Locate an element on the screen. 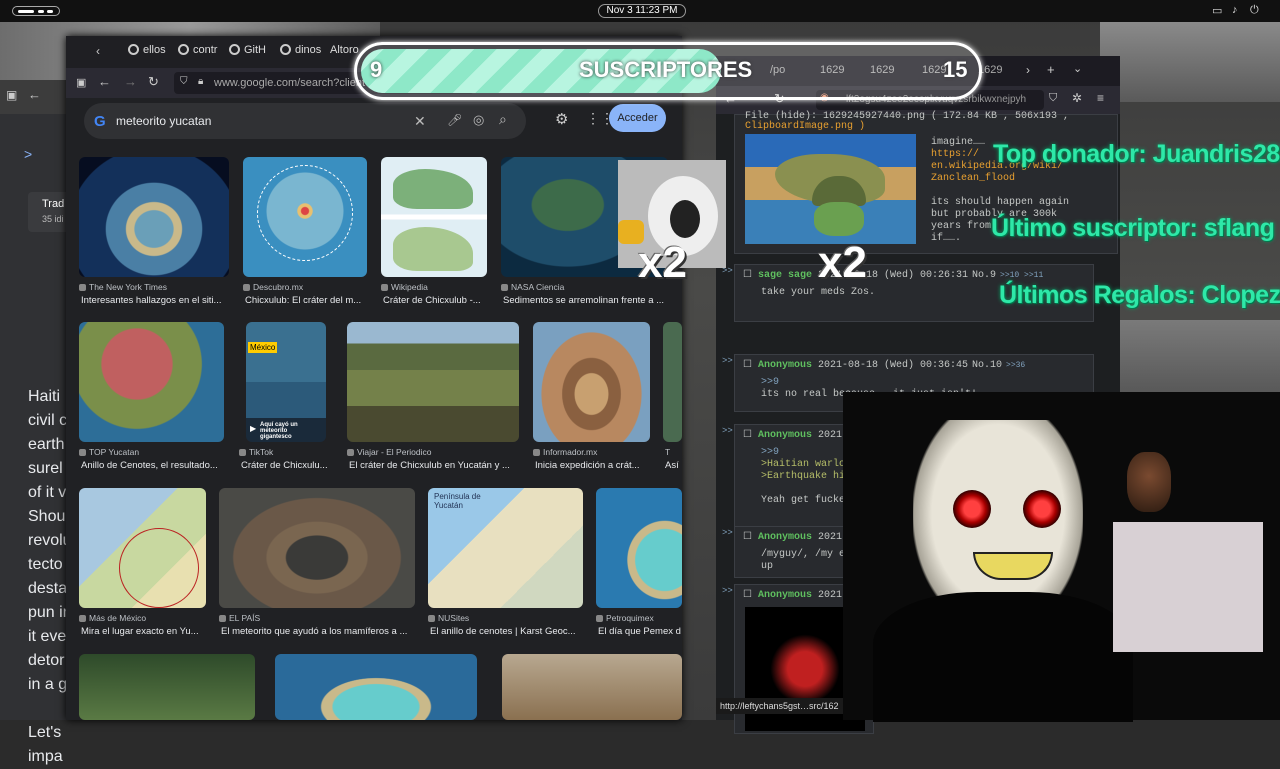  tab-dinos: dinos is located at coordinates (304, 53).